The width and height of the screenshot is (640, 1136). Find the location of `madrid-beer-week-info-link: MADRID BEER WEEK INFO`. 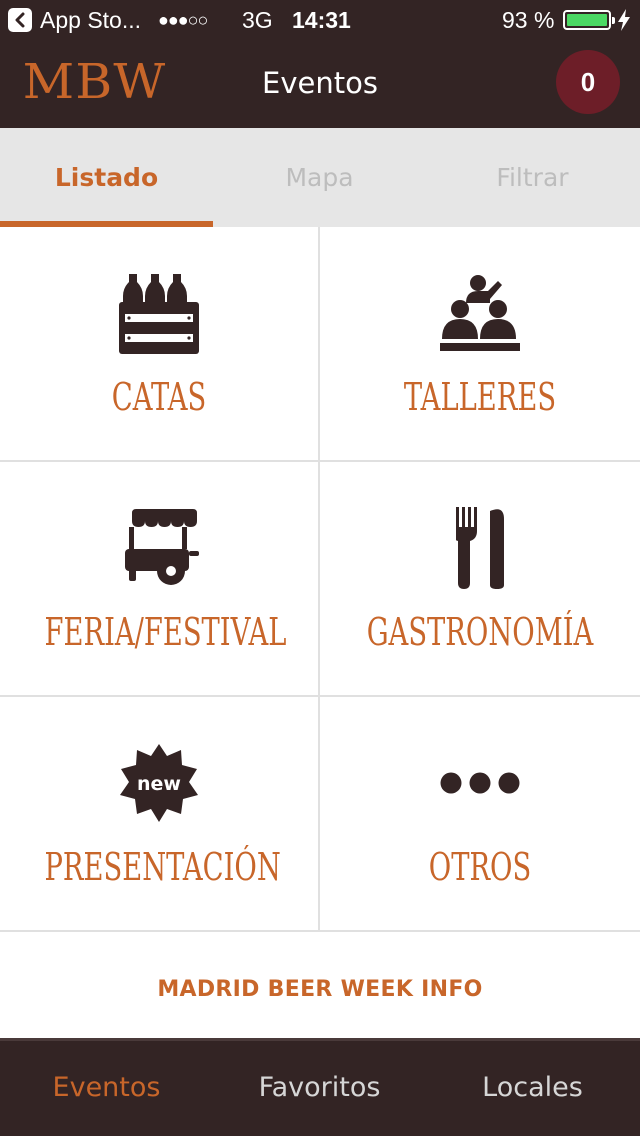

madrid-beer-week-info-link: MADRID BEER WEEK INFO is located at coordinates (320, 986).